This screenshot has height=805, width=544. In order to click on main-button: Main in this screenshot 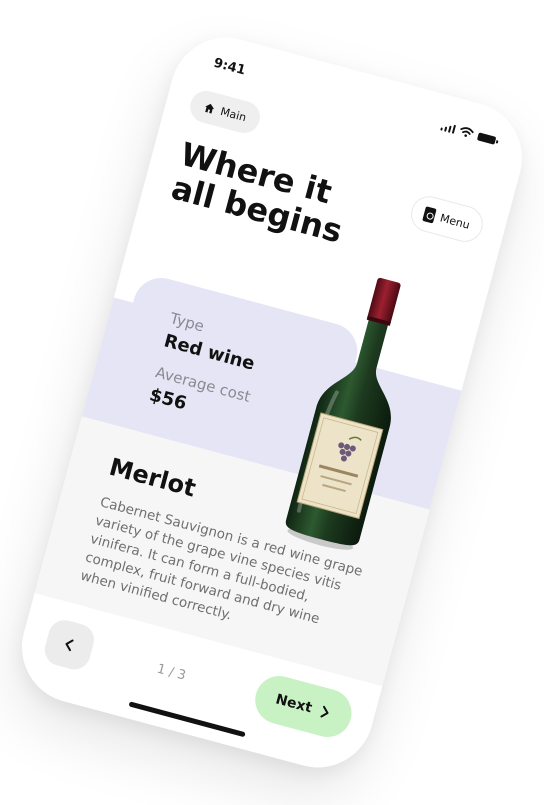, I will do `click(225, 112)`.